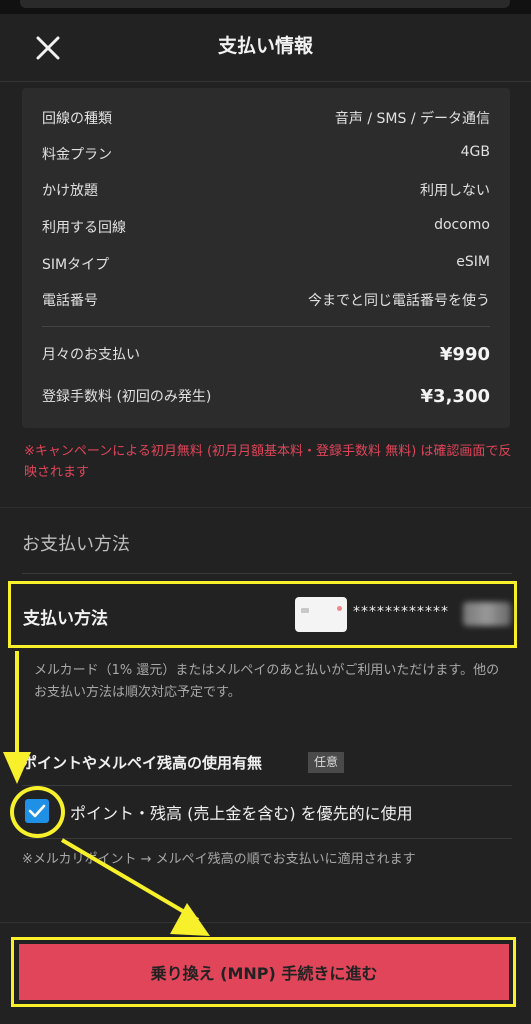 The height and width of the screenshot is (1024, 531). I want to click on arrow-diagonal-head, so click(190, 919).